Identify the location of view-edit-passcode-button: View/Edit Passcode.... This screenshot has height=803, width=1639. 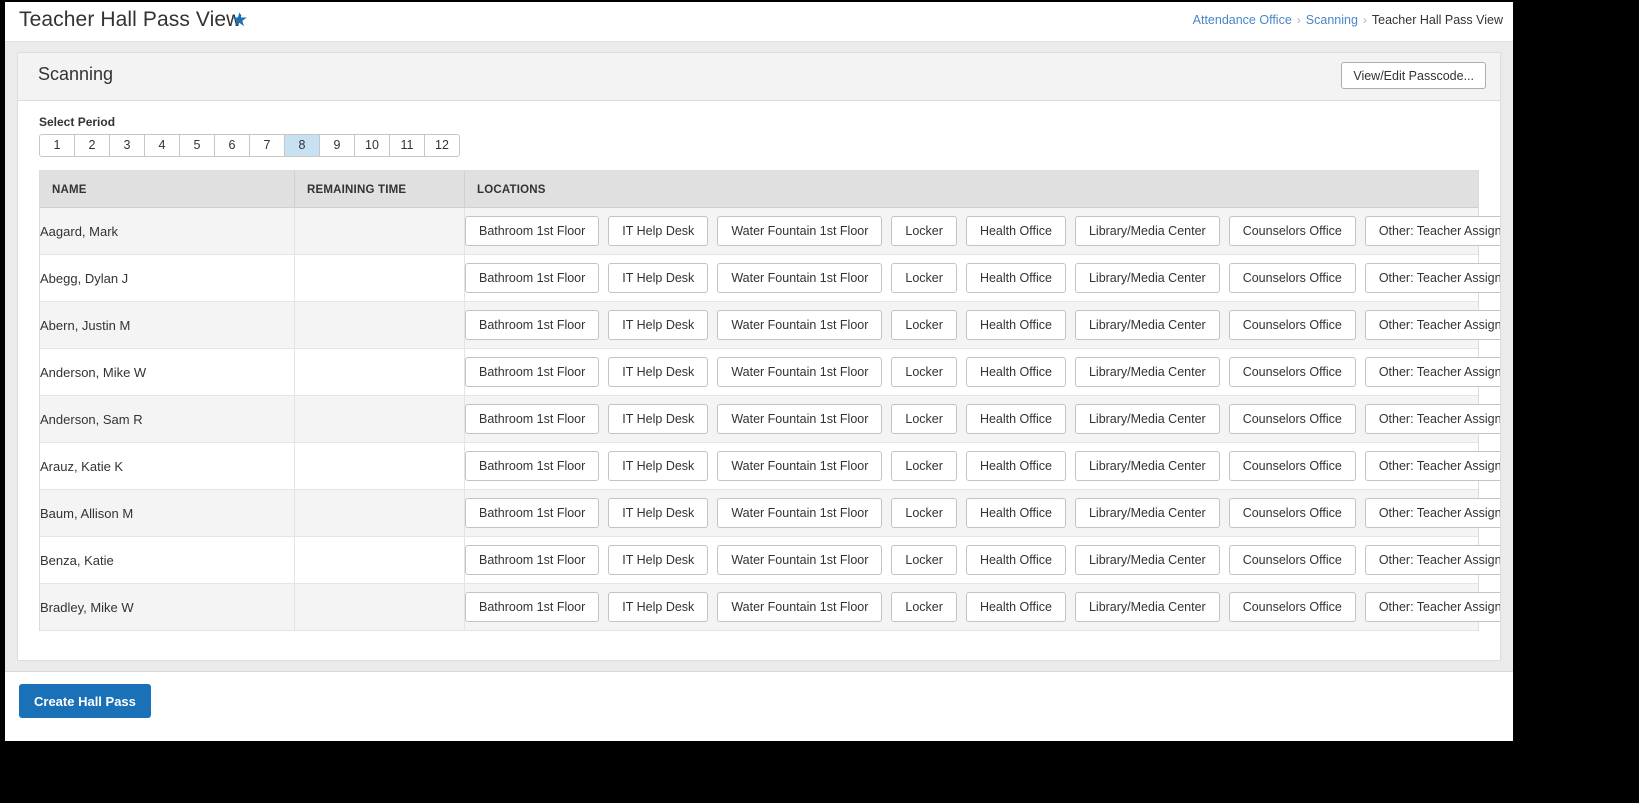
(1413, 75).